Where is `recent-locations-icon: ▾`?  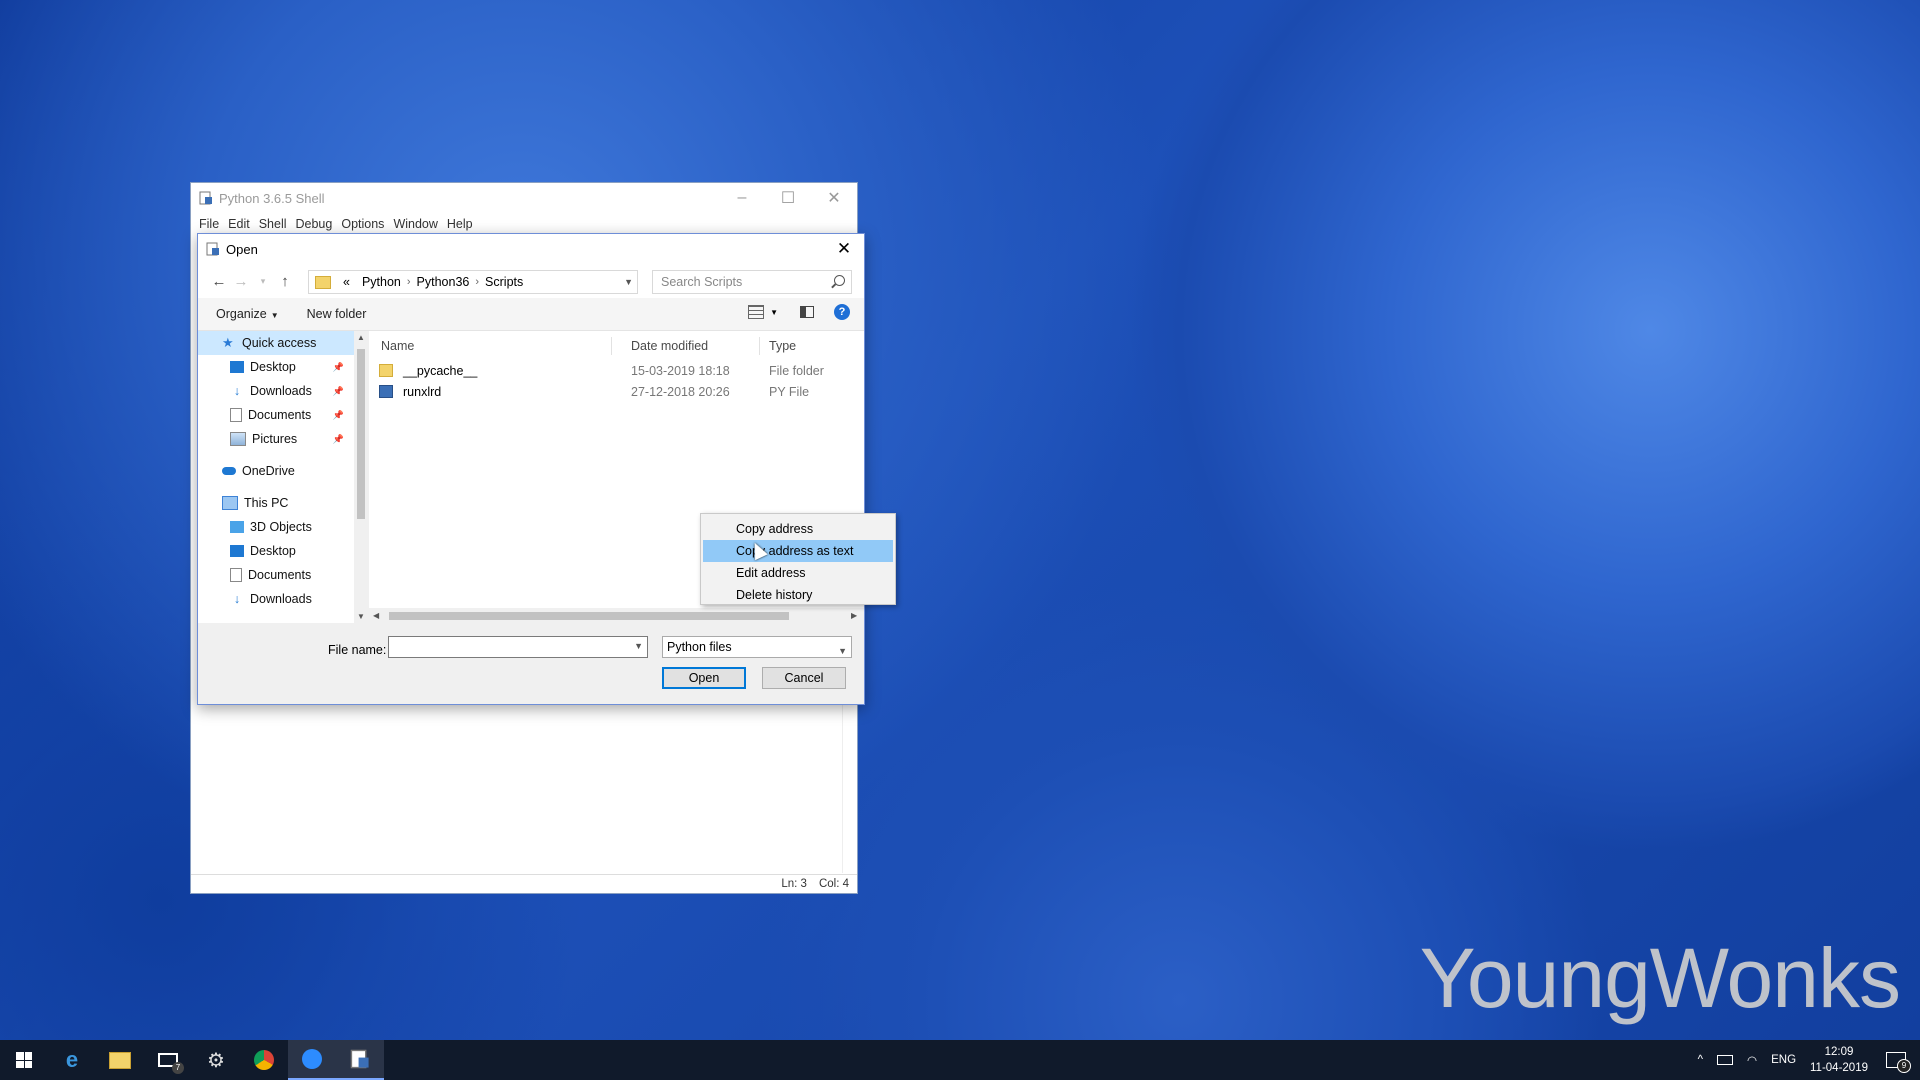 recent-locations-icon: ▾ is located at coordinates (263, 281).